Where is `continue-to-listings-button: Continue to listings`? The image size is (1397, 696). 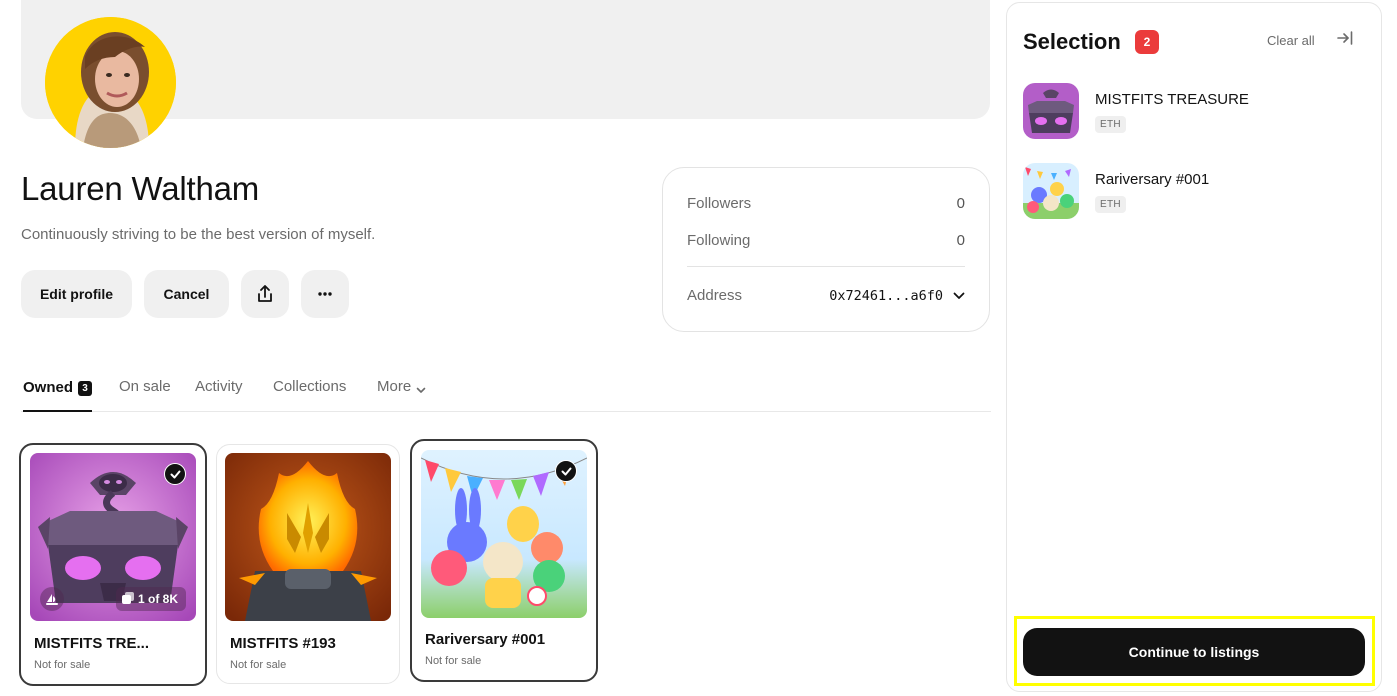
continue-to-listings-button: Continue to listings is located at coordinates (1194, 652).